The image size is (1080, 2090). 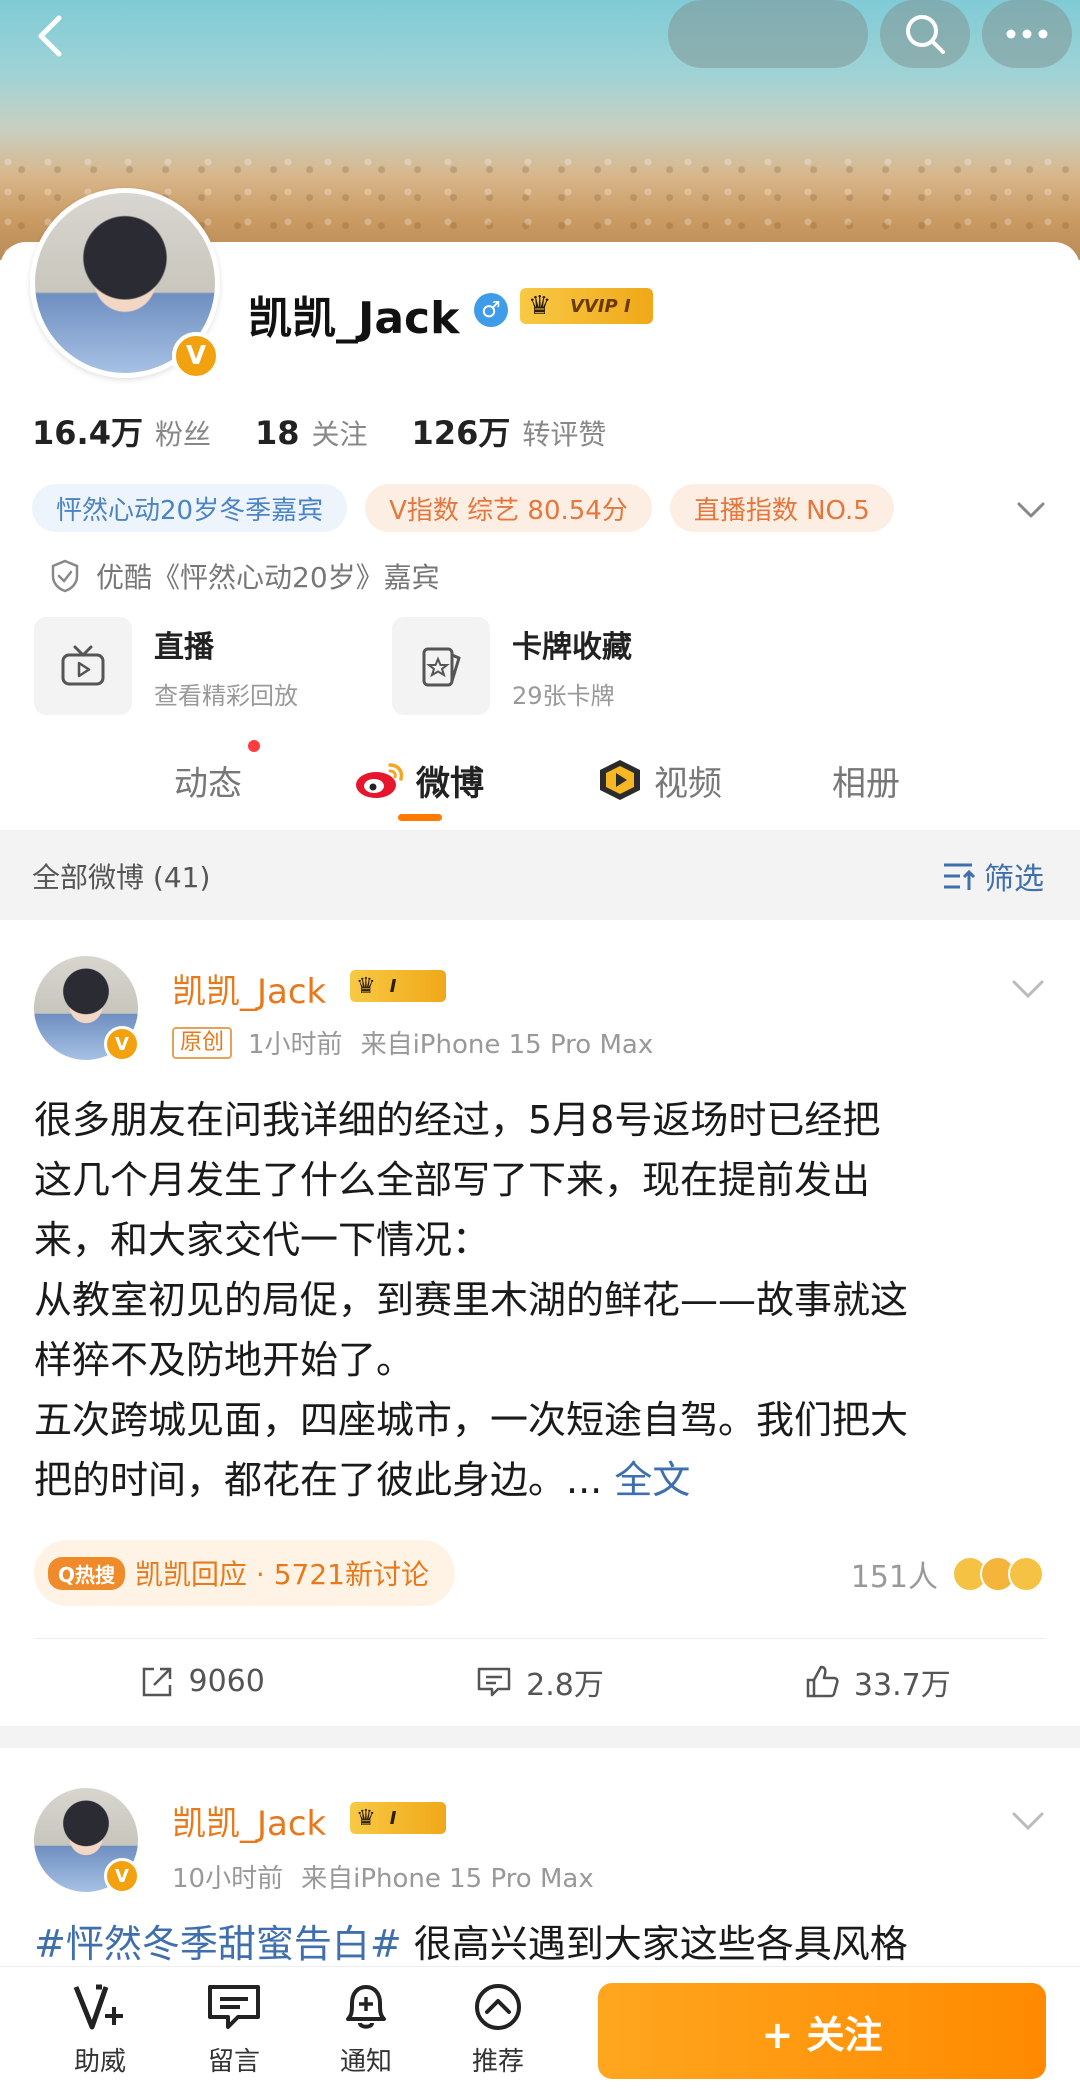 I want to click on vvip-label: VVIP I, so click(x=600, y=306).